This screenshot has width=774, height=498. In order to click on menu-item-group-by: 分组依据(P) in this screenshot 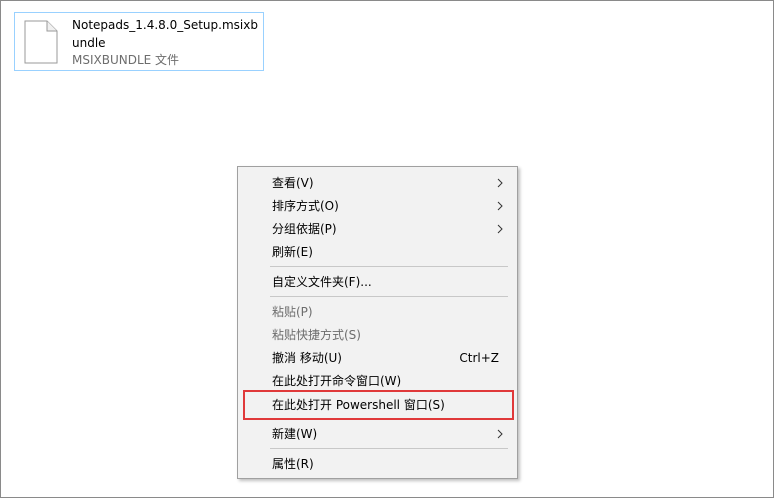, I will do `click(377, 229)`.